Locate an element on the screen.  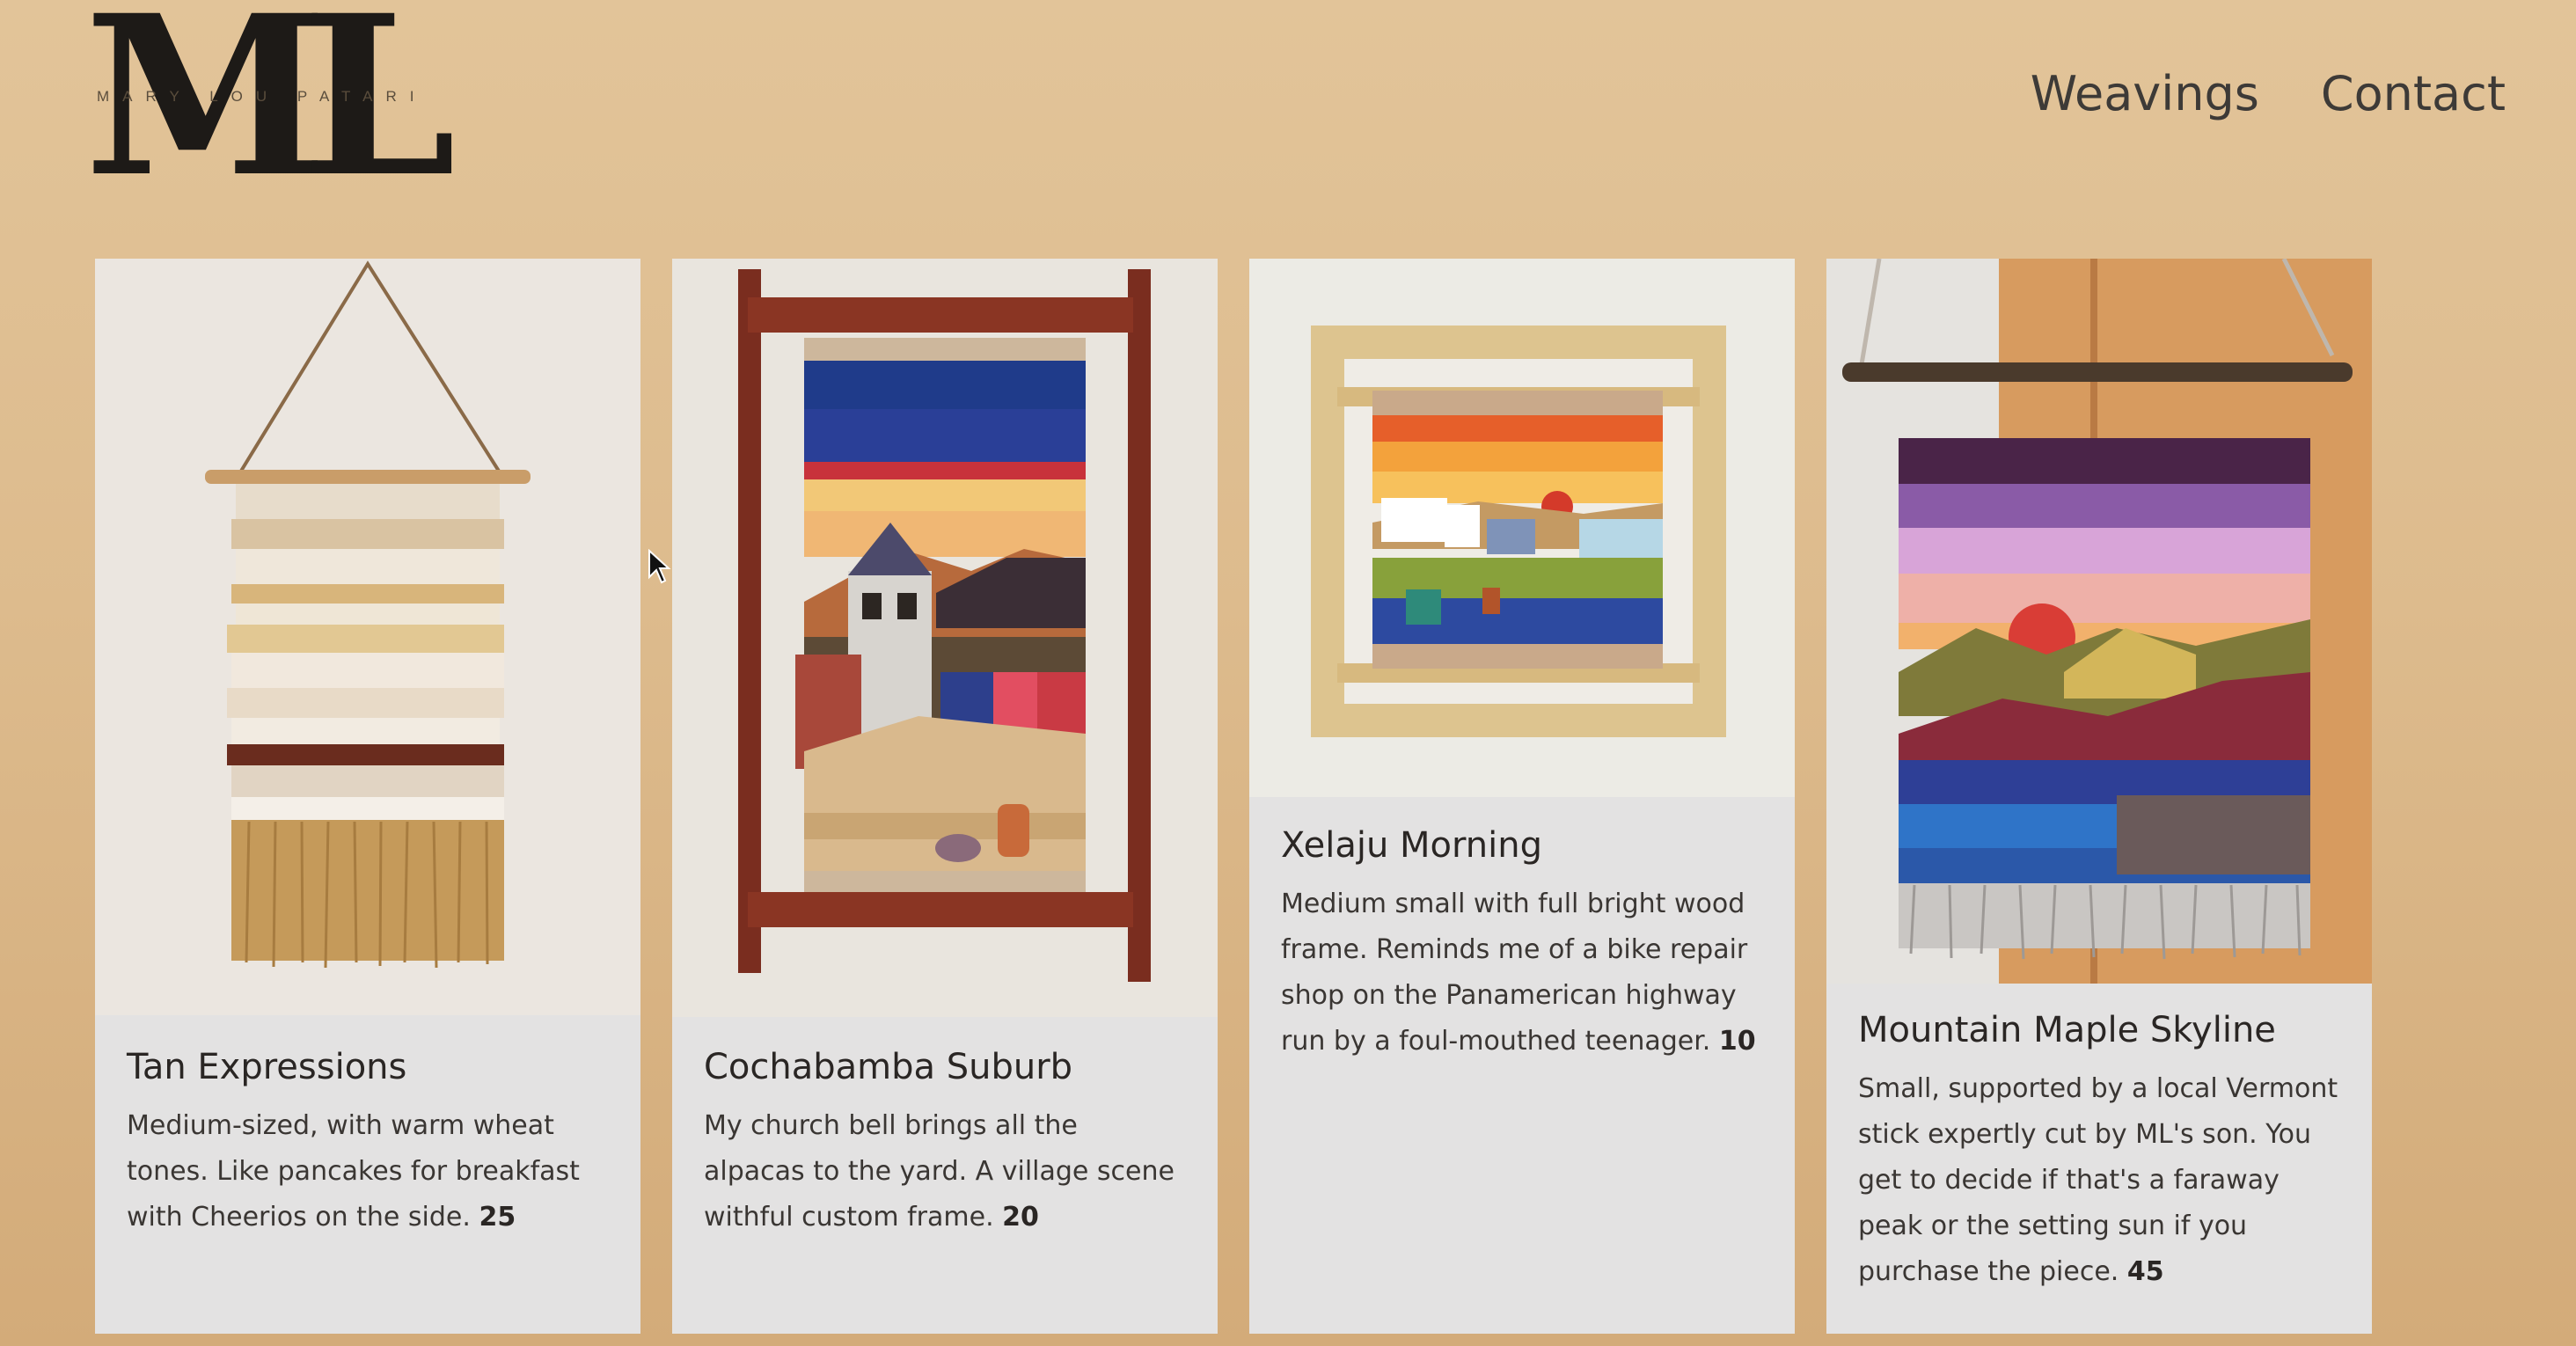
card-title: Mountain Maple Skyline is located at coordinates (2067, 1030).